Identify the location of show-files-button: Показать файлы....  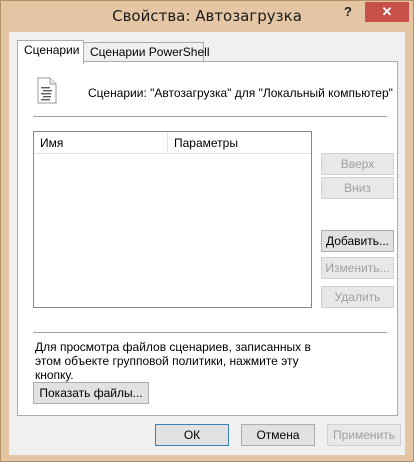
(91, 393).